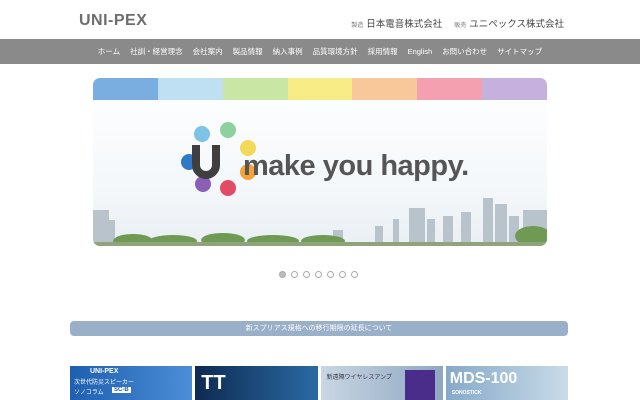  Describe the element at coordinates (359, 378) in the screenshot. I see `banner-title: 新遠隔ワイヤレスアンプ` at that location.